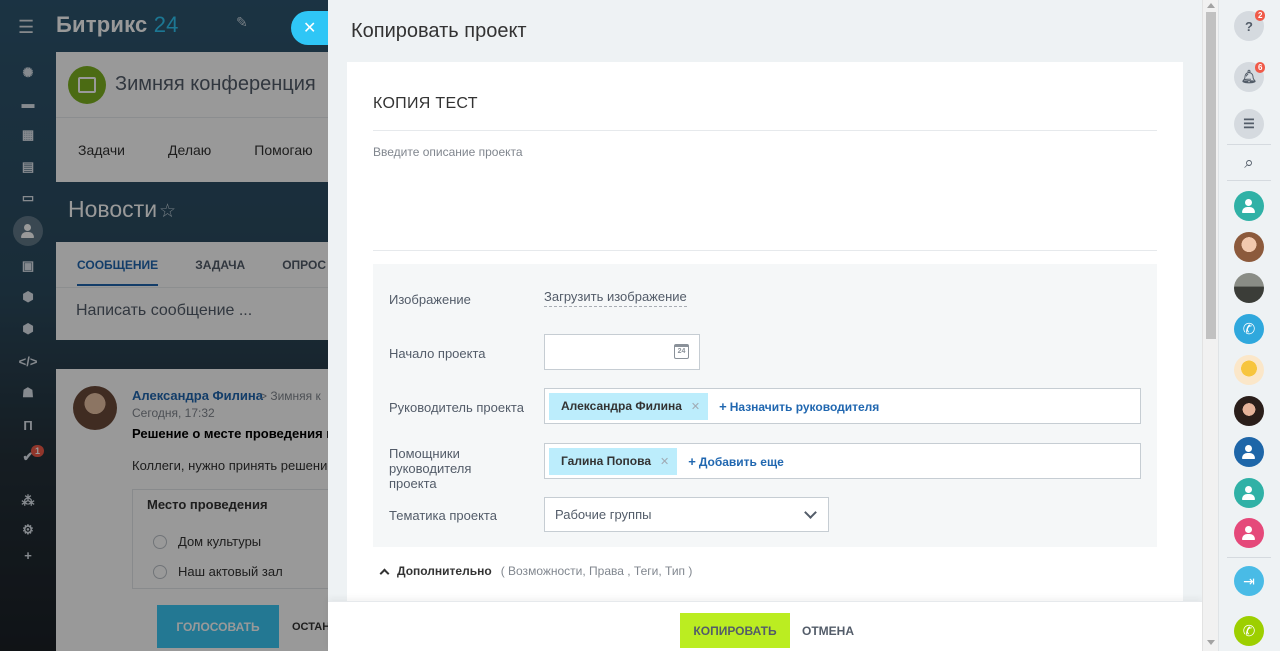 The image size is (1280, 651). I want to click on add-helper-text: Добавить еще, so click(741, 461).